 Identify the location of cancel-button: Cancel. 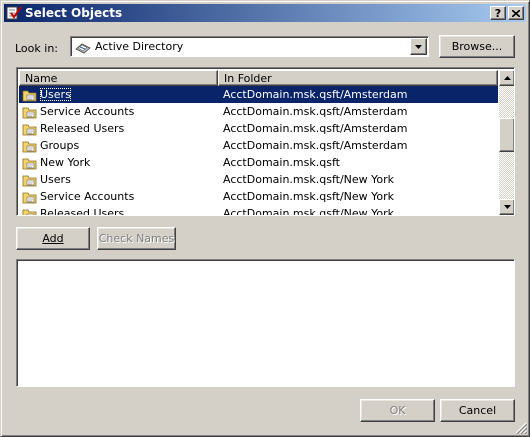
(477, 410).